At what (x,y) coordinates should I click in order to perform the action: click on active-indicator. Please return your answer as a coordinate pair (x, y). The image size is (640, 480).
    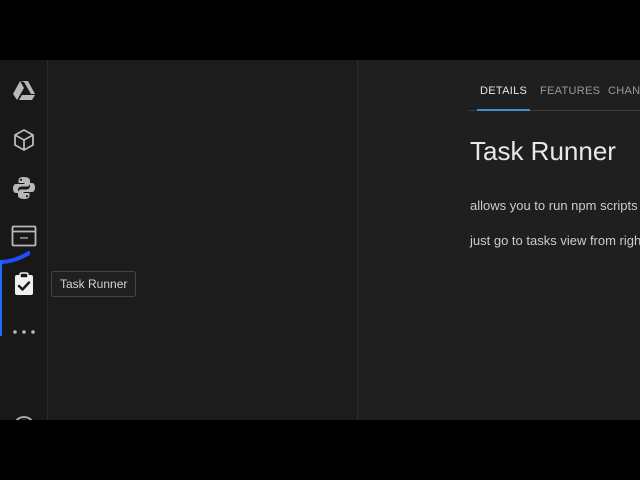
    Looking at the image, I should click on (1, 298).